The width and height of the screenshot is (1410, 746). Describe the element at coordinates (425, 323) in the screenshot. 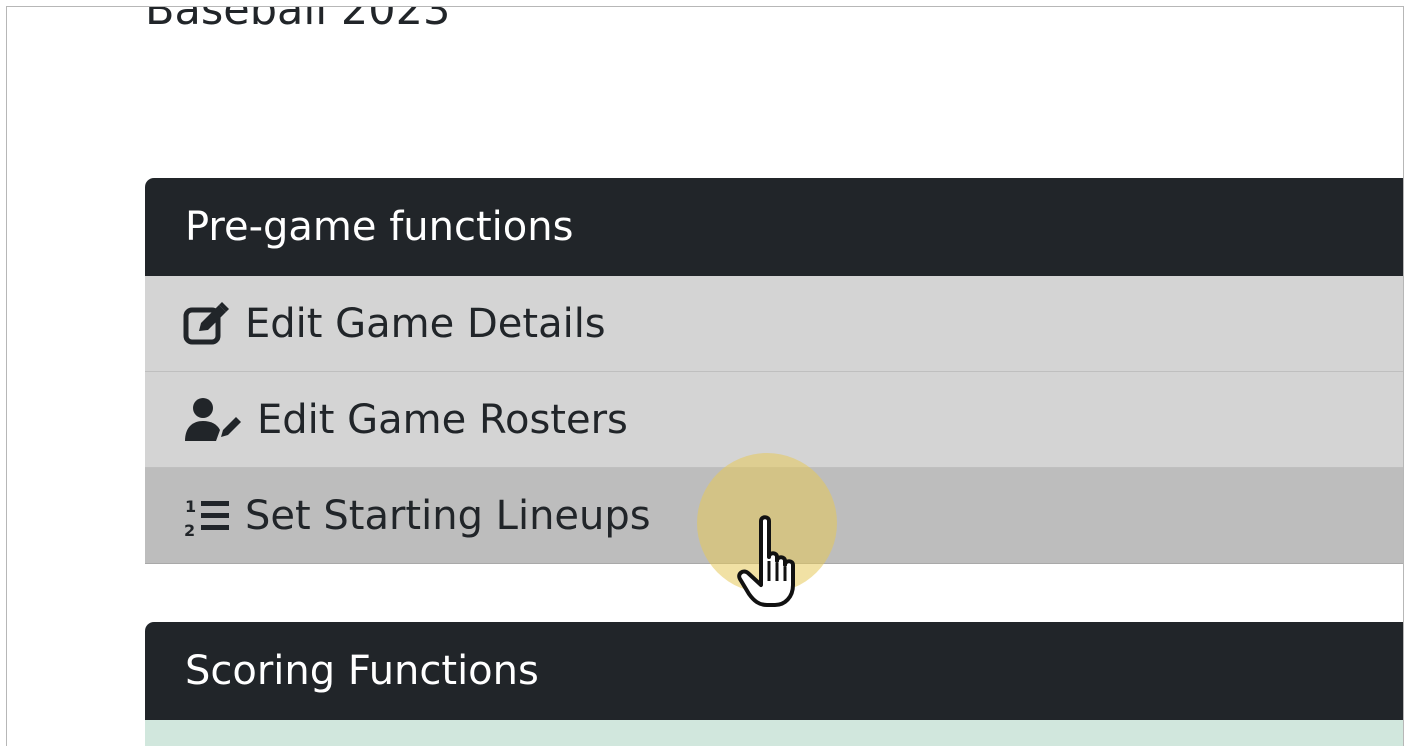

I see `edit-game-details-label: Edit Game Details` at that location.